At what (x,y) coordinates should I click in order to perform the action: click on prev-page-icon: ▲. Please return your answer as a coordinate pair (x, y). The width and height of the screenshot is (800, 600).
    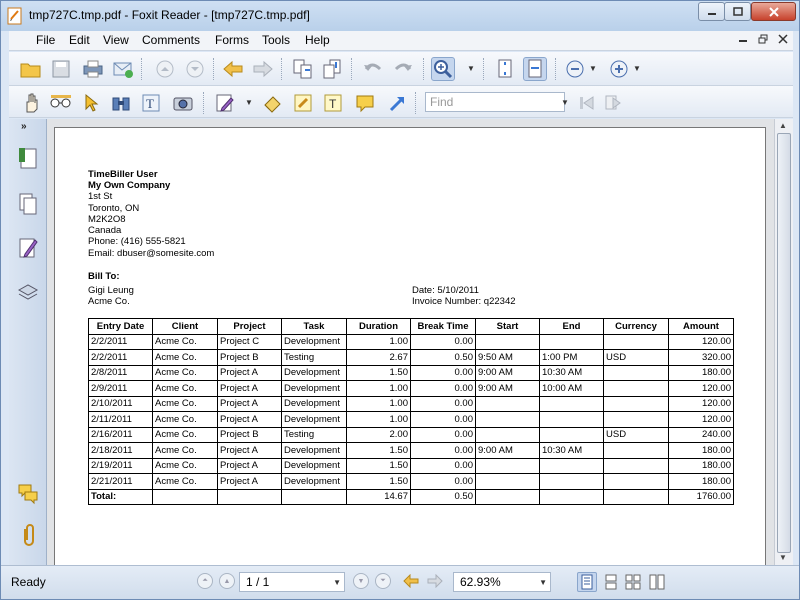
    Looking at the image, I should click on (227, 581).